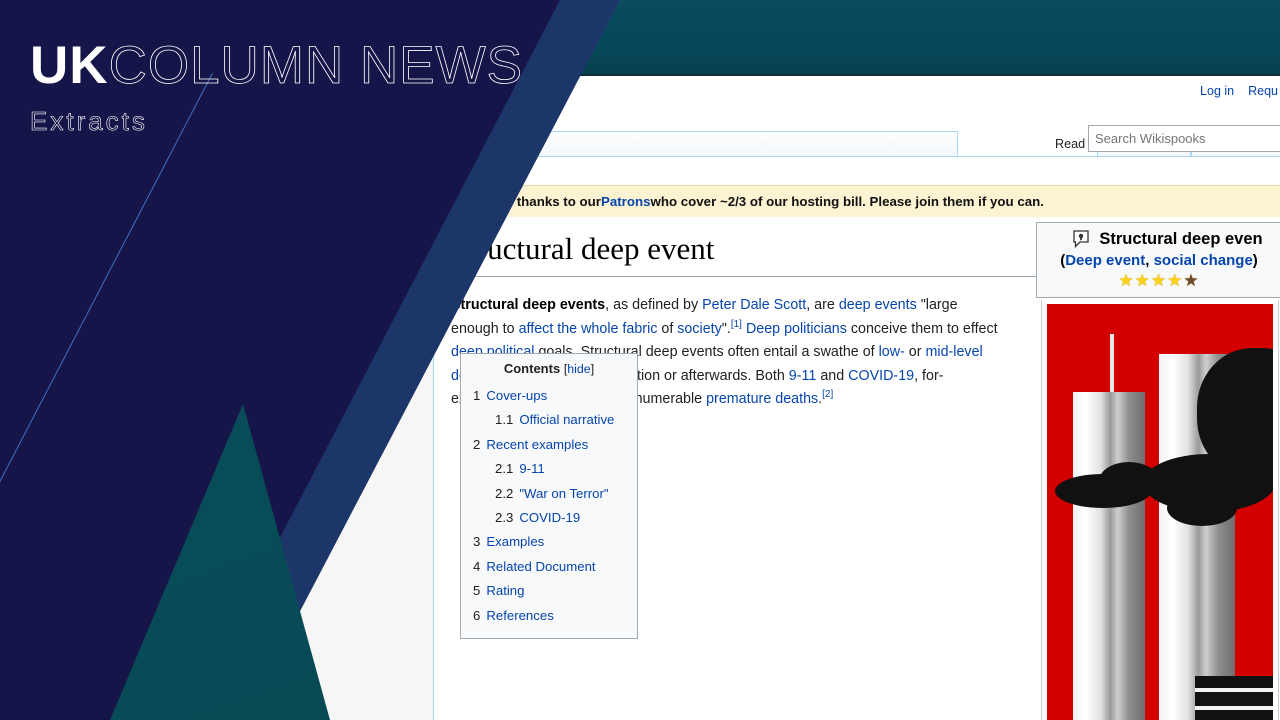 The height and width of the screenshot is (720, 1280). I want to click on logo-wordmark: UKCOLUMN NEWS, so click(276, 65).